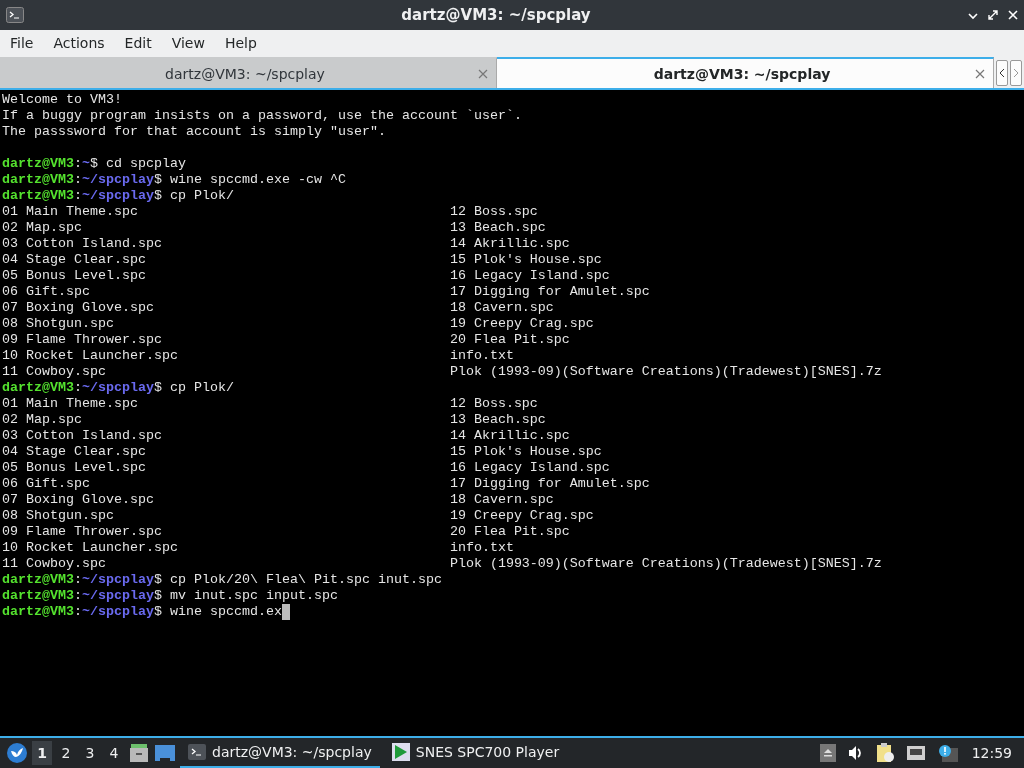 This screenshot has width=1024, height=768. Describe the element at coordinates (884, 753) in the screenshot. I see `clipboard-icon` at that location.